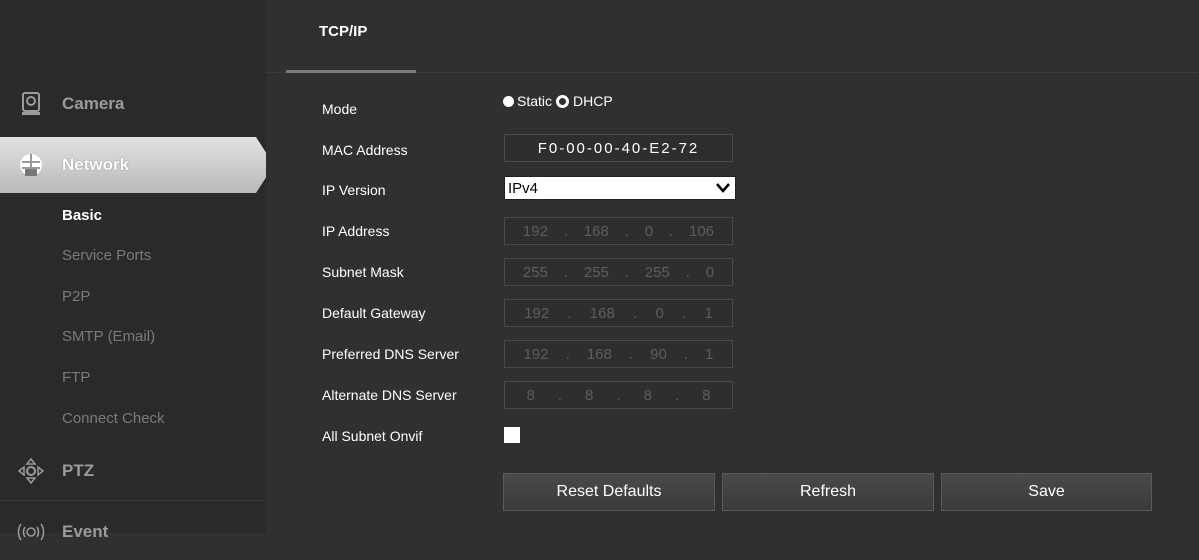 This screenshot has height=560, width=1199. I want to click on ip-address-input: 192. 168. 0. 106, so click(618, 231).